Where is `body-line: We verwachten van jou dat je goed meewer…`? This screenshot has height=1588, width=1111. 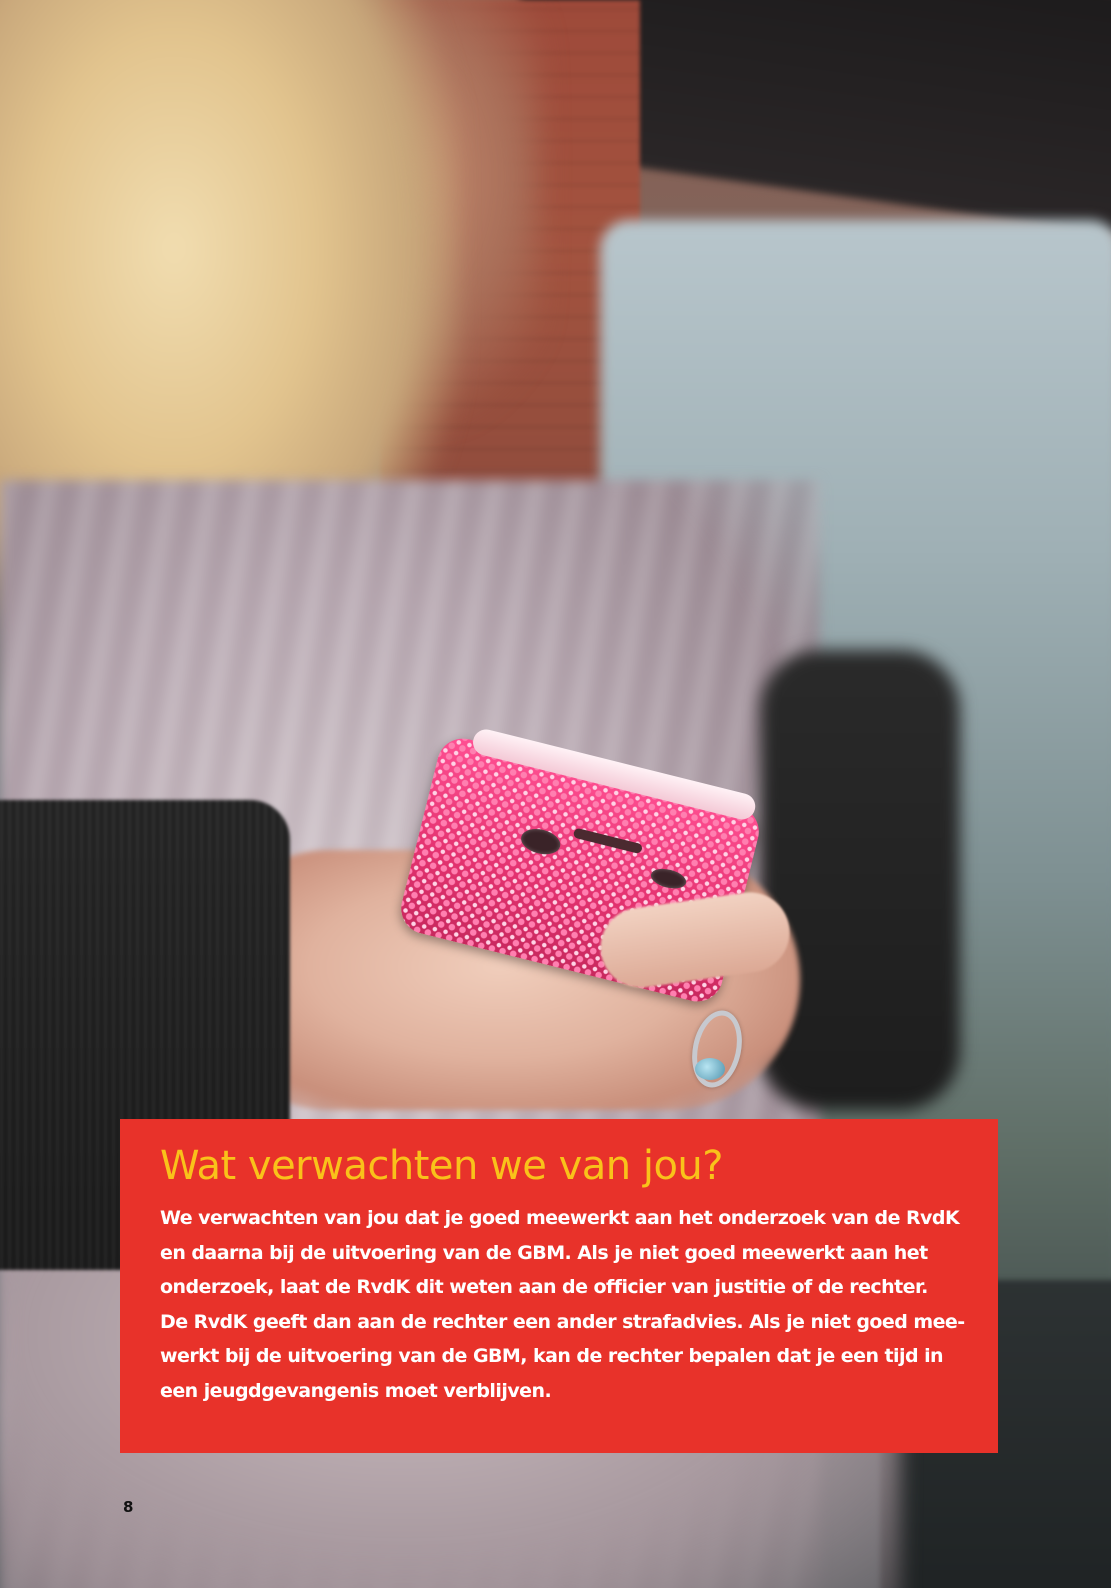 body-line: We verwachten van jou dat je goed meewer… is located at coordinates (560, 1218).